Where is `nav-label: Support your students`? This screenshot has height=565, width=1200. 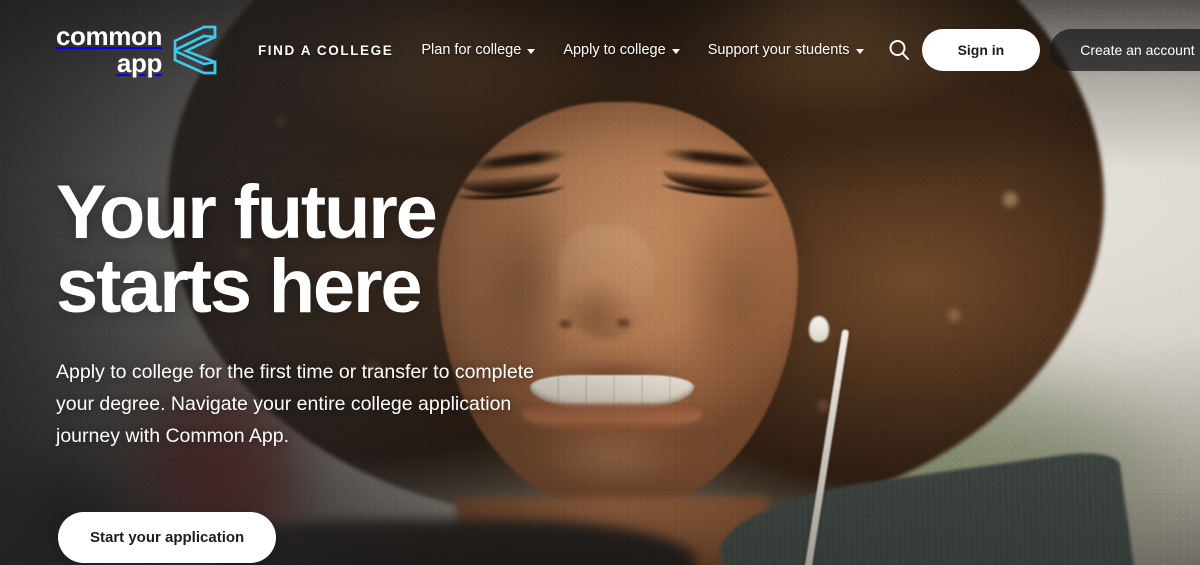
nav-label: Support your students is located at coordinates (778, 50).